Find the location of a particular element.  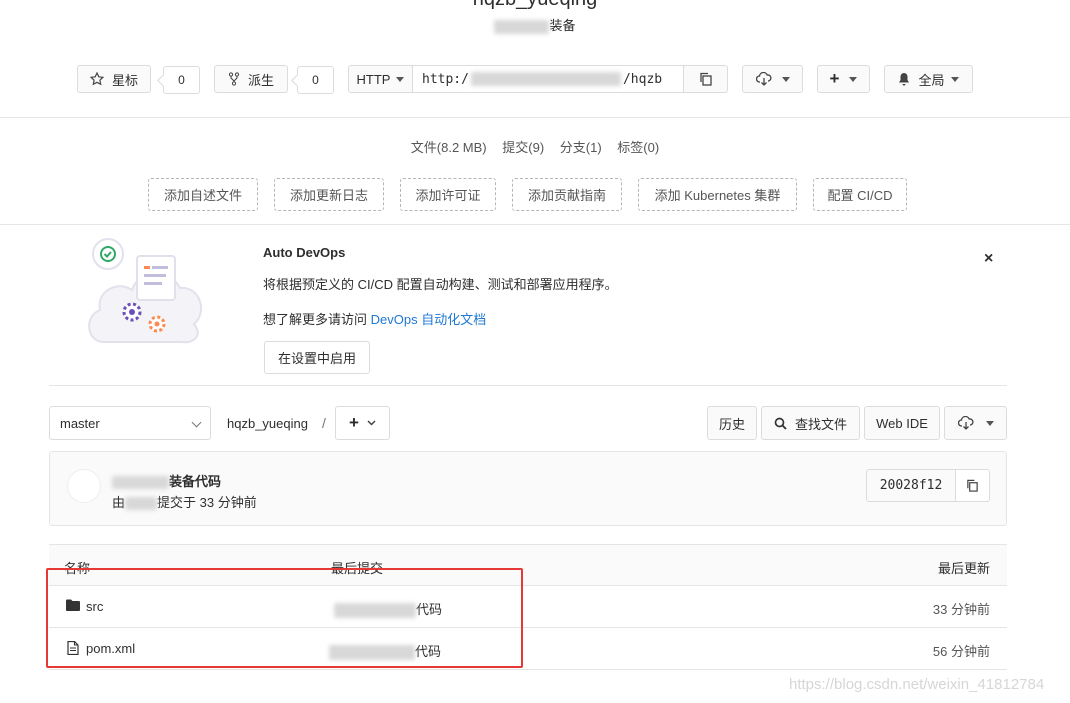

commits-link: 提交(9) is located at coordinates (523, 147).